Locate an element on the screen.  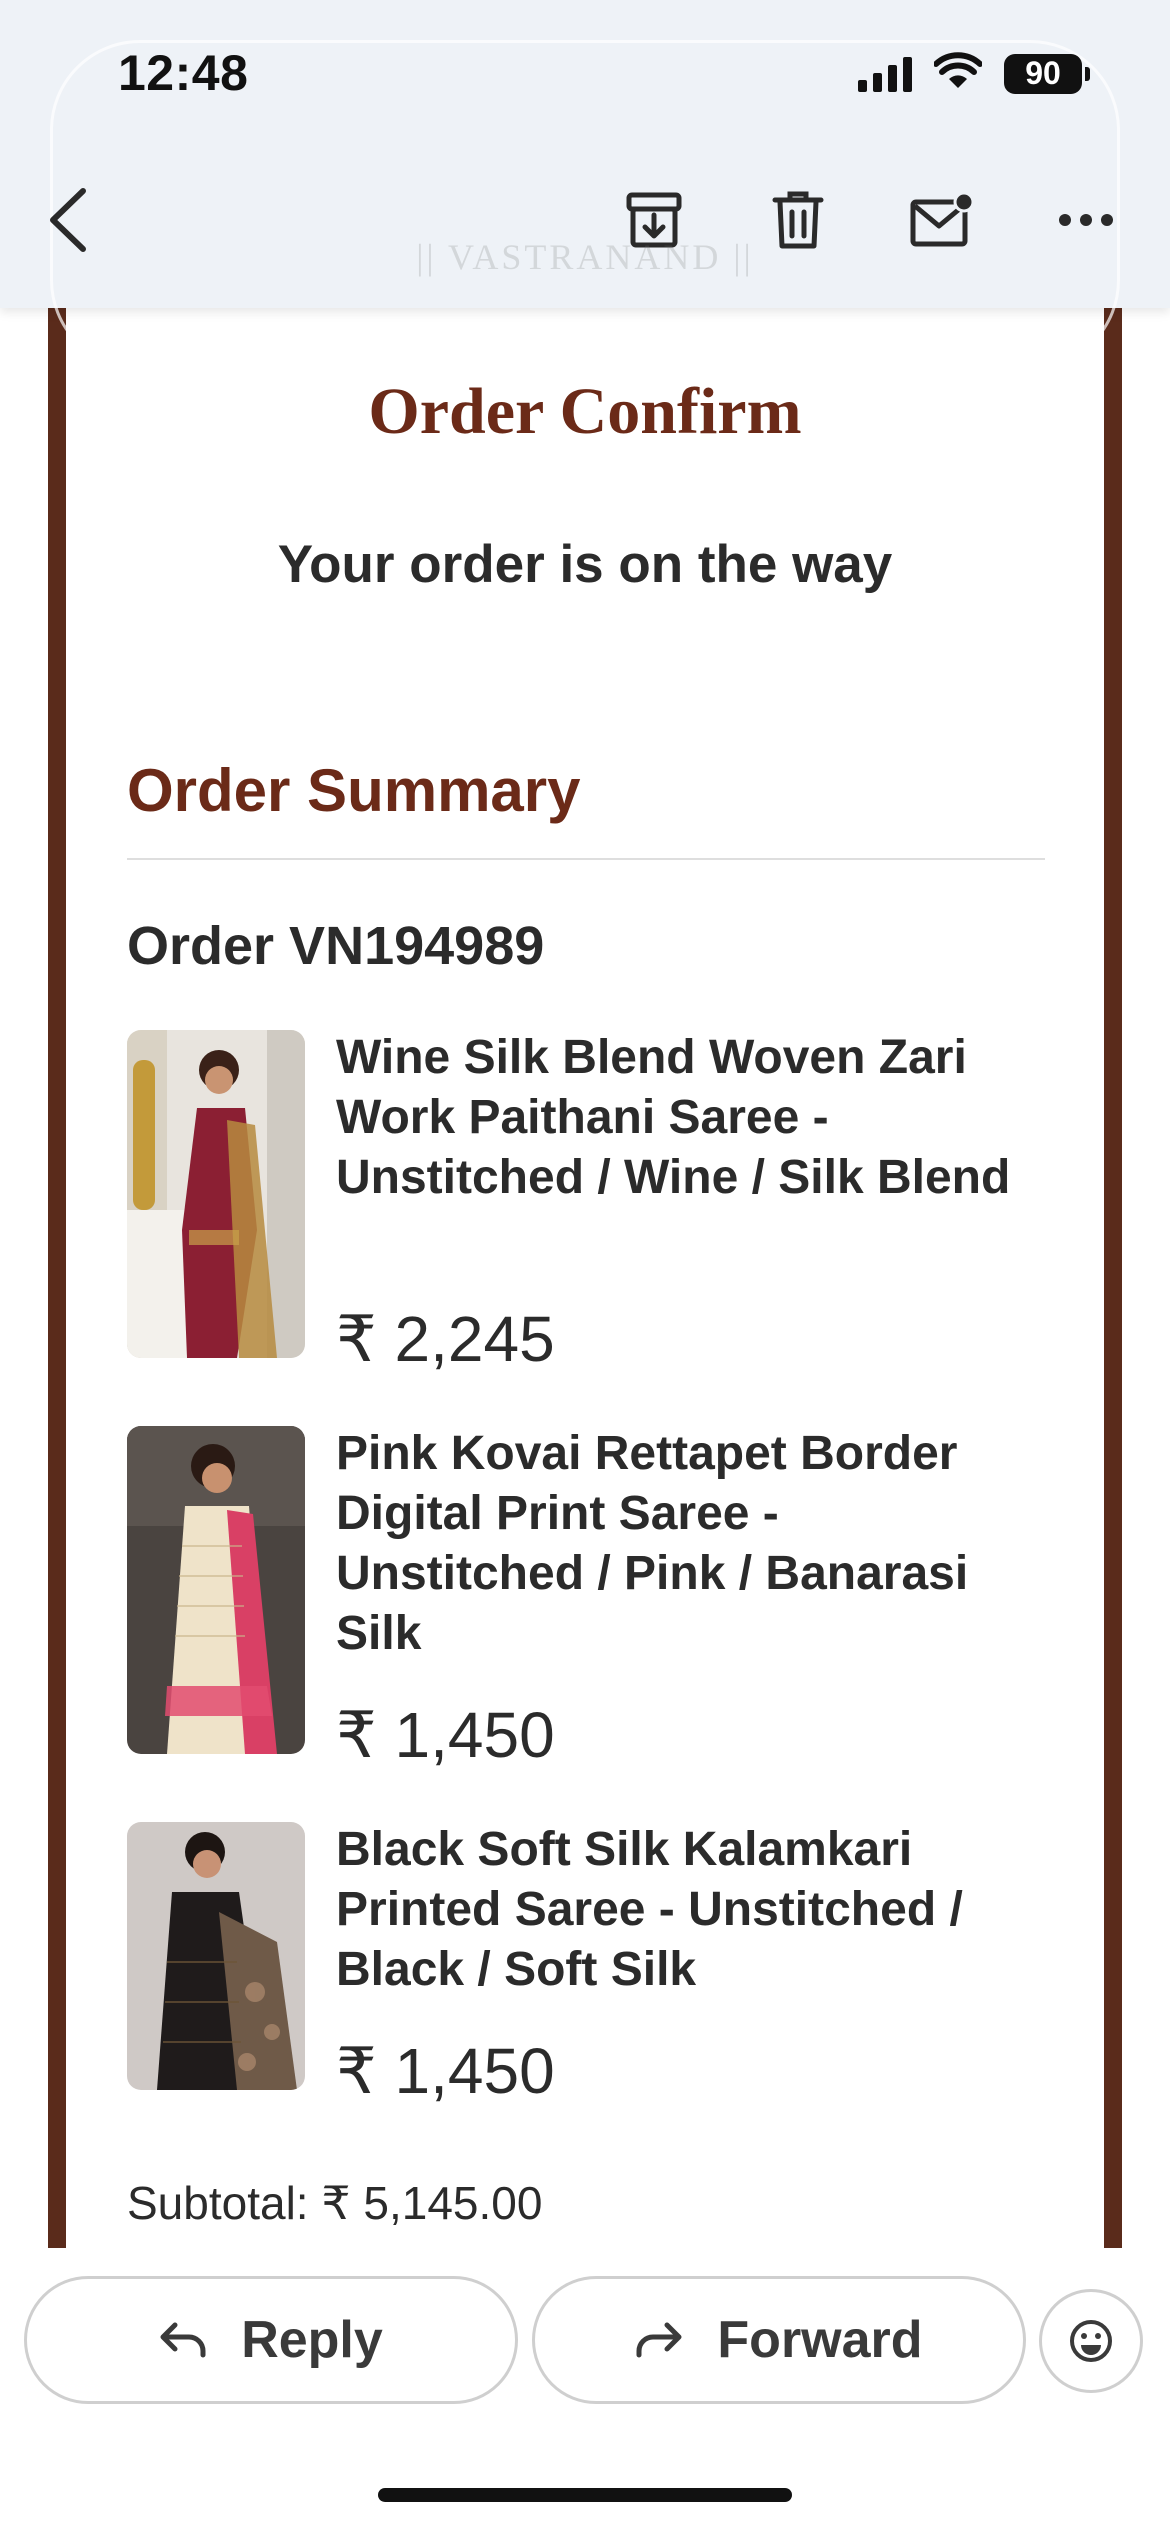
status-icons: 90 is located at coordinates (974, 73).